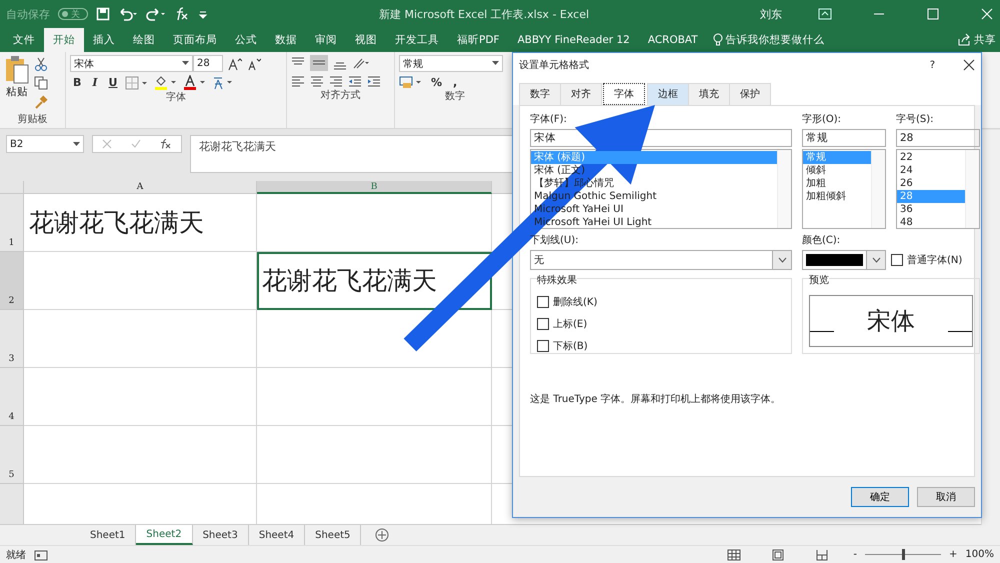 This screenshot has height=563, width=1000. What do you see at coordinates (672, 40) in the screenshot?
I see `ribbon-tab: ACROBAT` at bounding box center [672, 40].